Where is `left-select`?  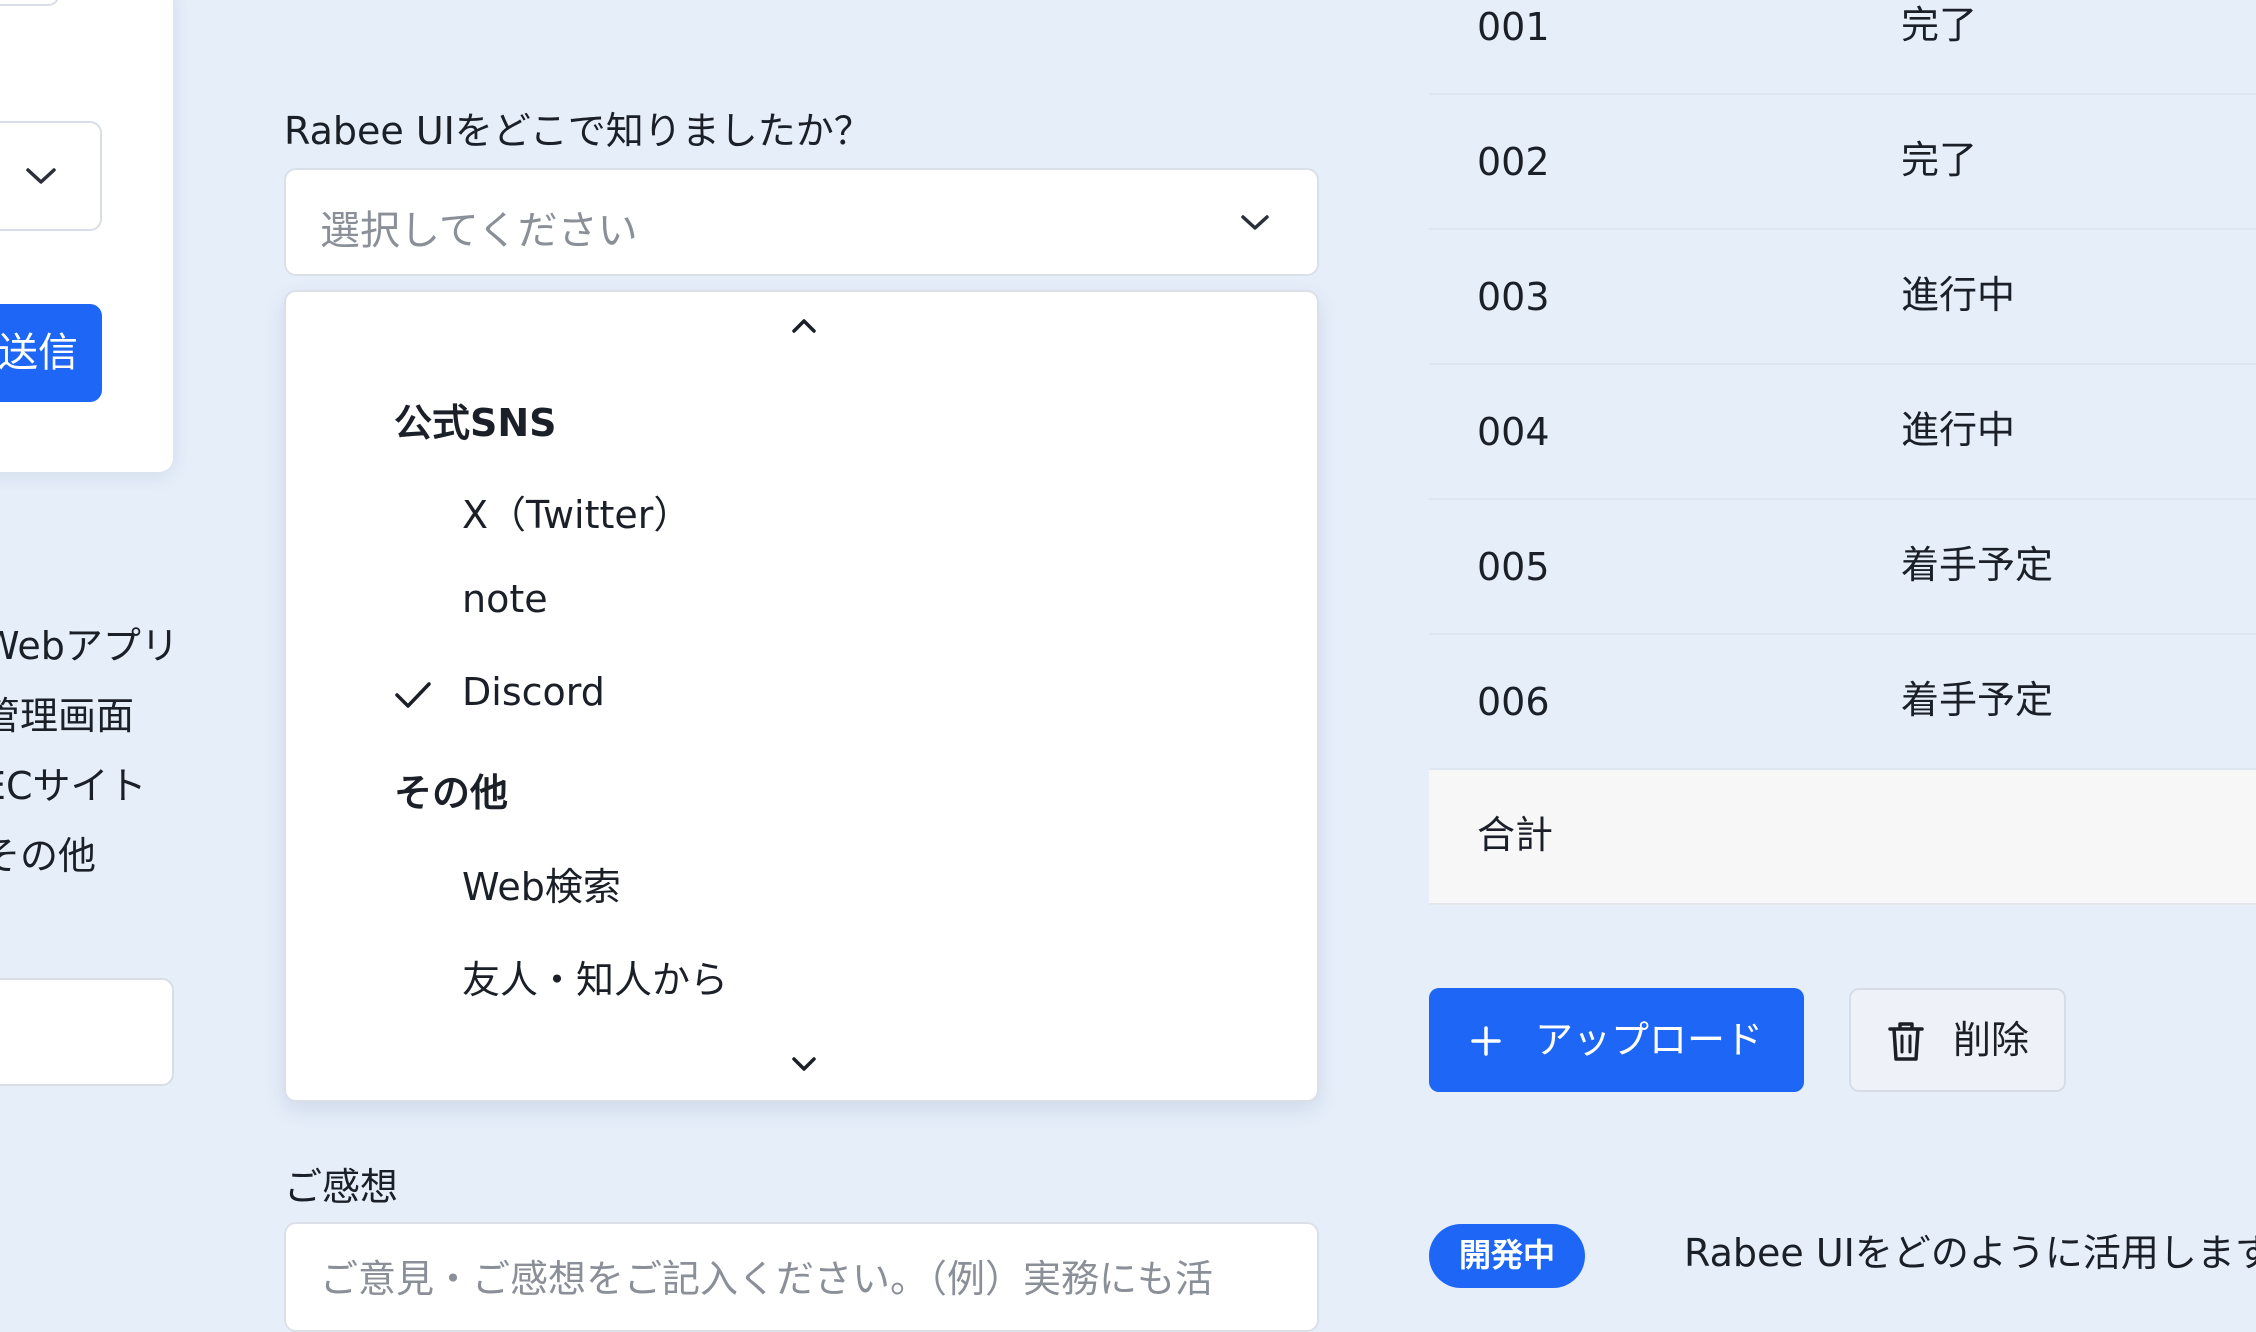 left-select is located at coordinates (51, 176).